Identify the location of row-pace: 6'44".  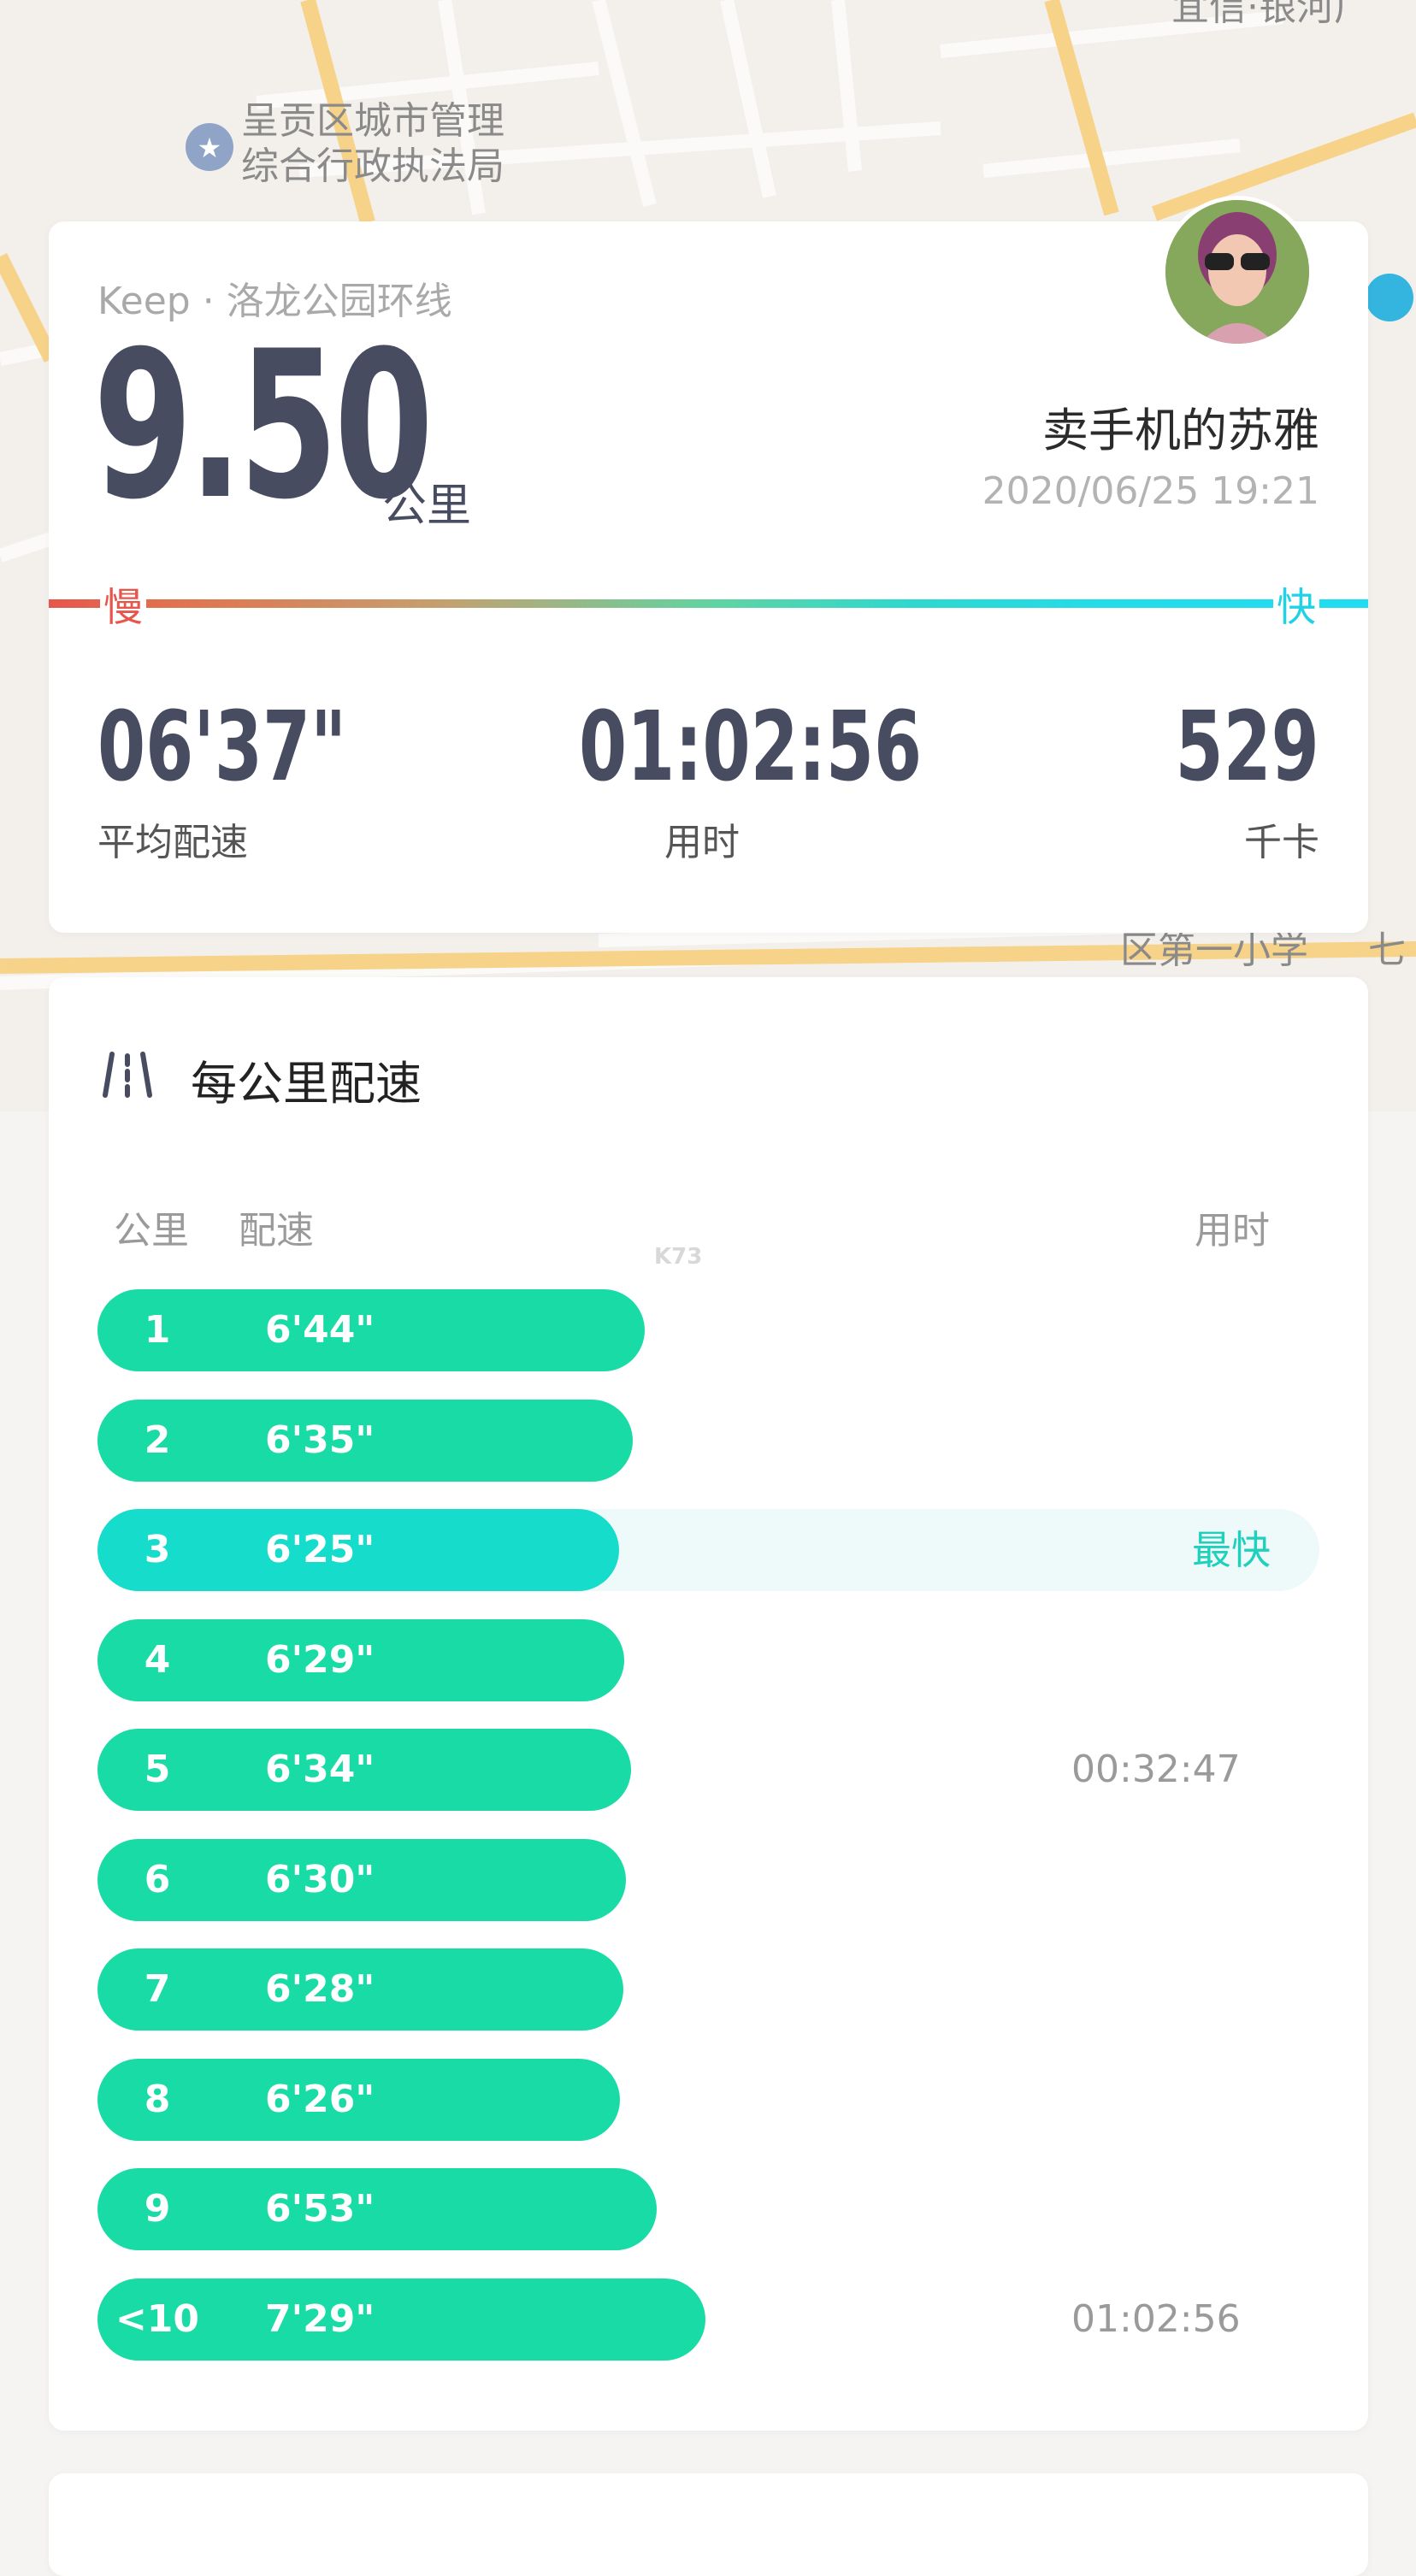
(320, 1330).